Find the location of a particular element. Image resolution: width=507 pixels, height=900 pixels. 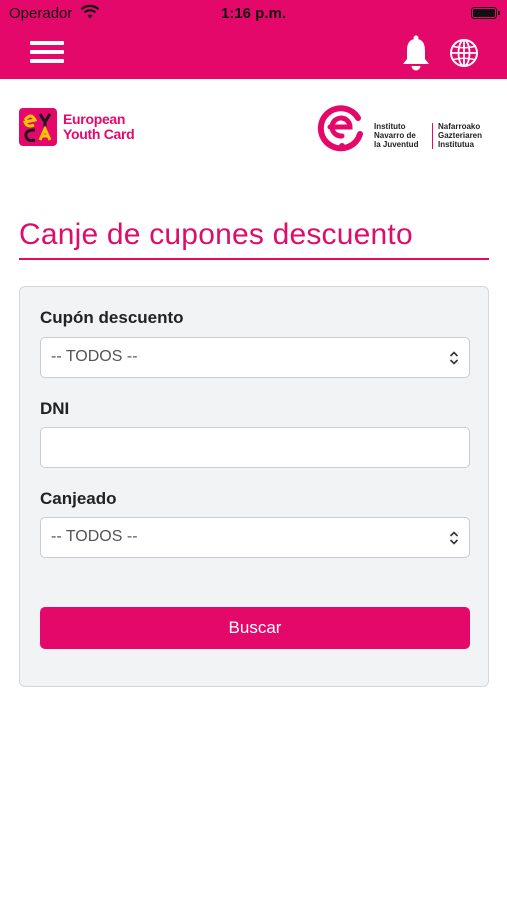

logo-divider is located at coordinates (432, 136).